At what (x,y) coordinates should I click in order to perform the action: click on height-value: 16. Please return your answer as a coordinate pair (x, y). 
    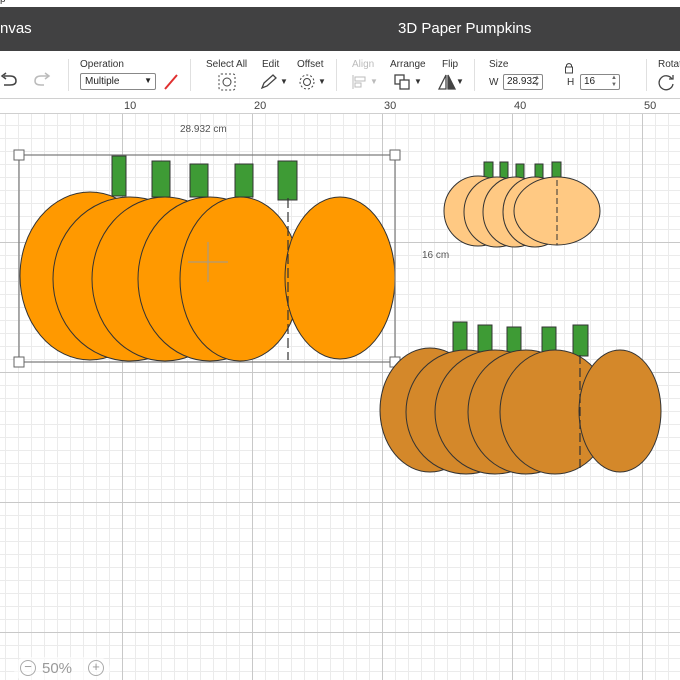
    Looking at the image, I should click on (590, 81).